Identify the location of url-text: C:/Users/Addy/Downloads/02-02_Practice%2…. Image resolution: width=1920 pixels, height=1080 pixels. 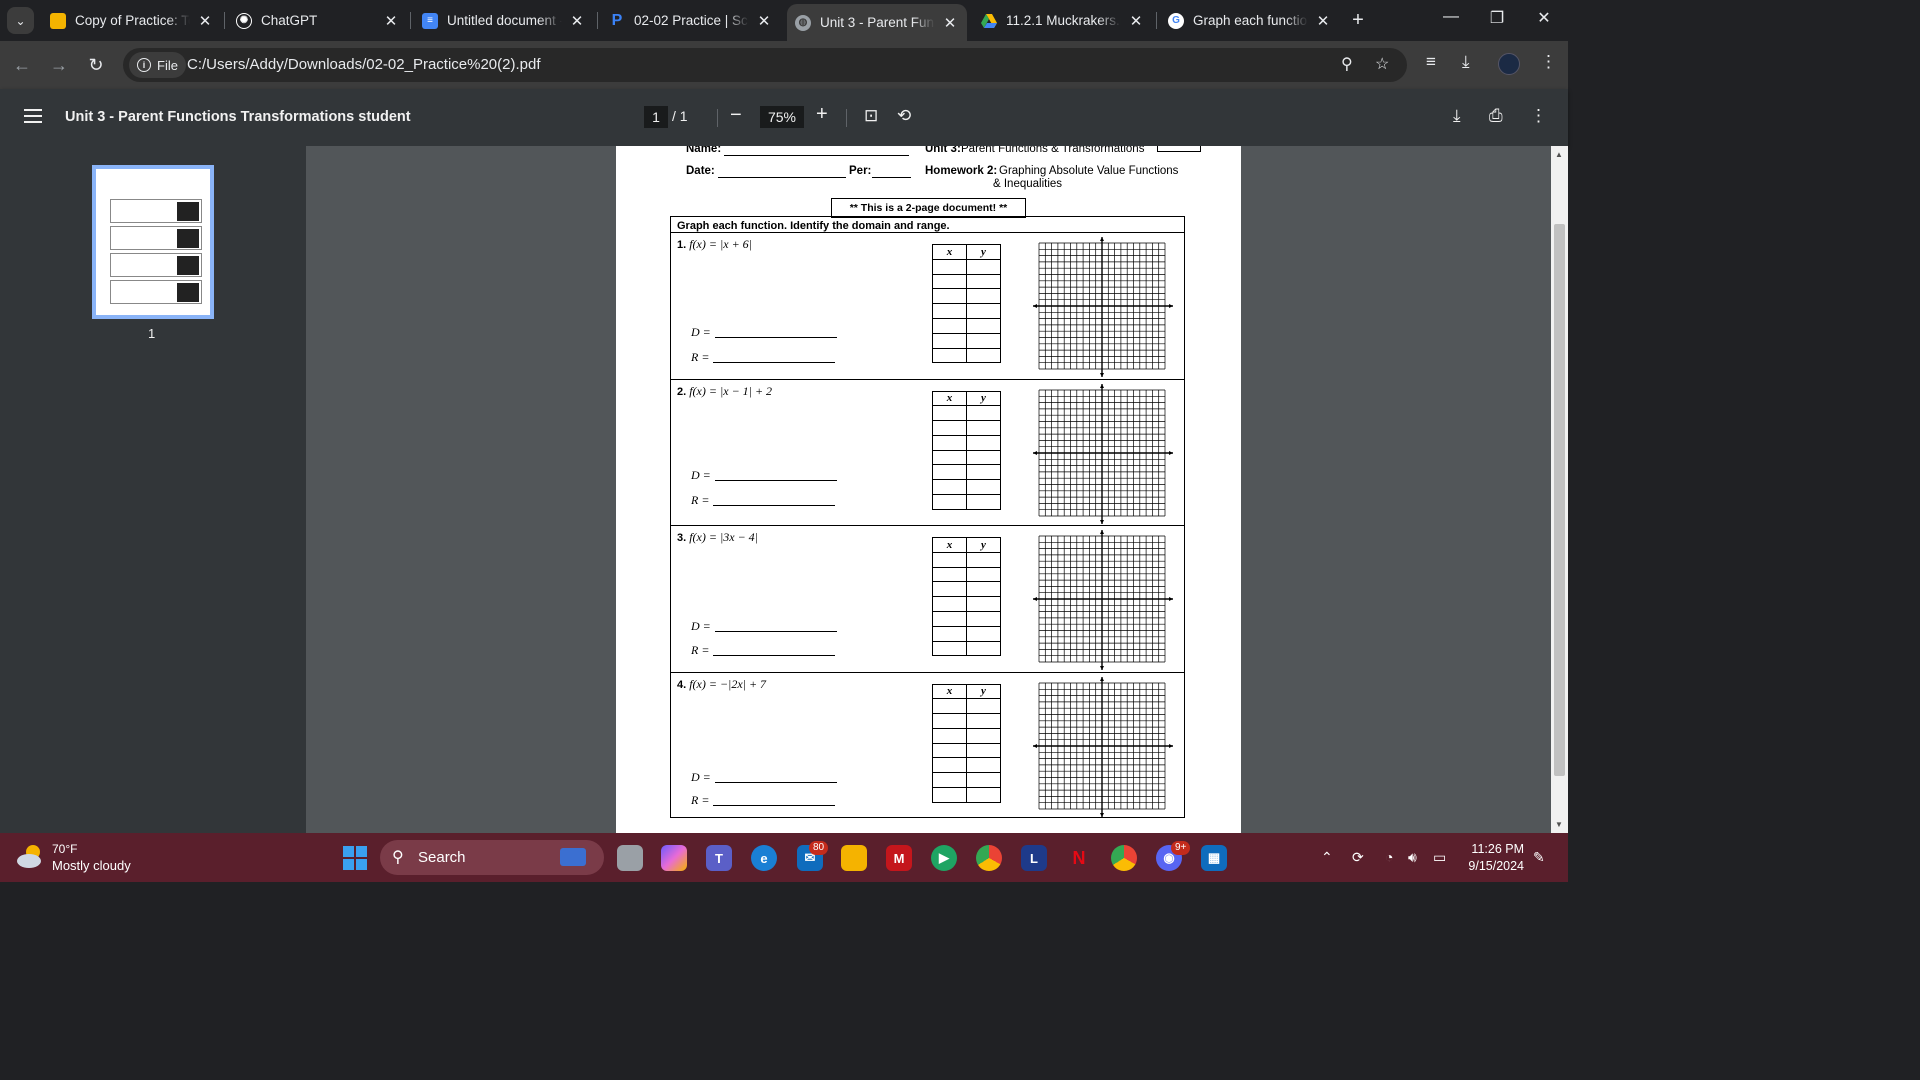
(364, 64).